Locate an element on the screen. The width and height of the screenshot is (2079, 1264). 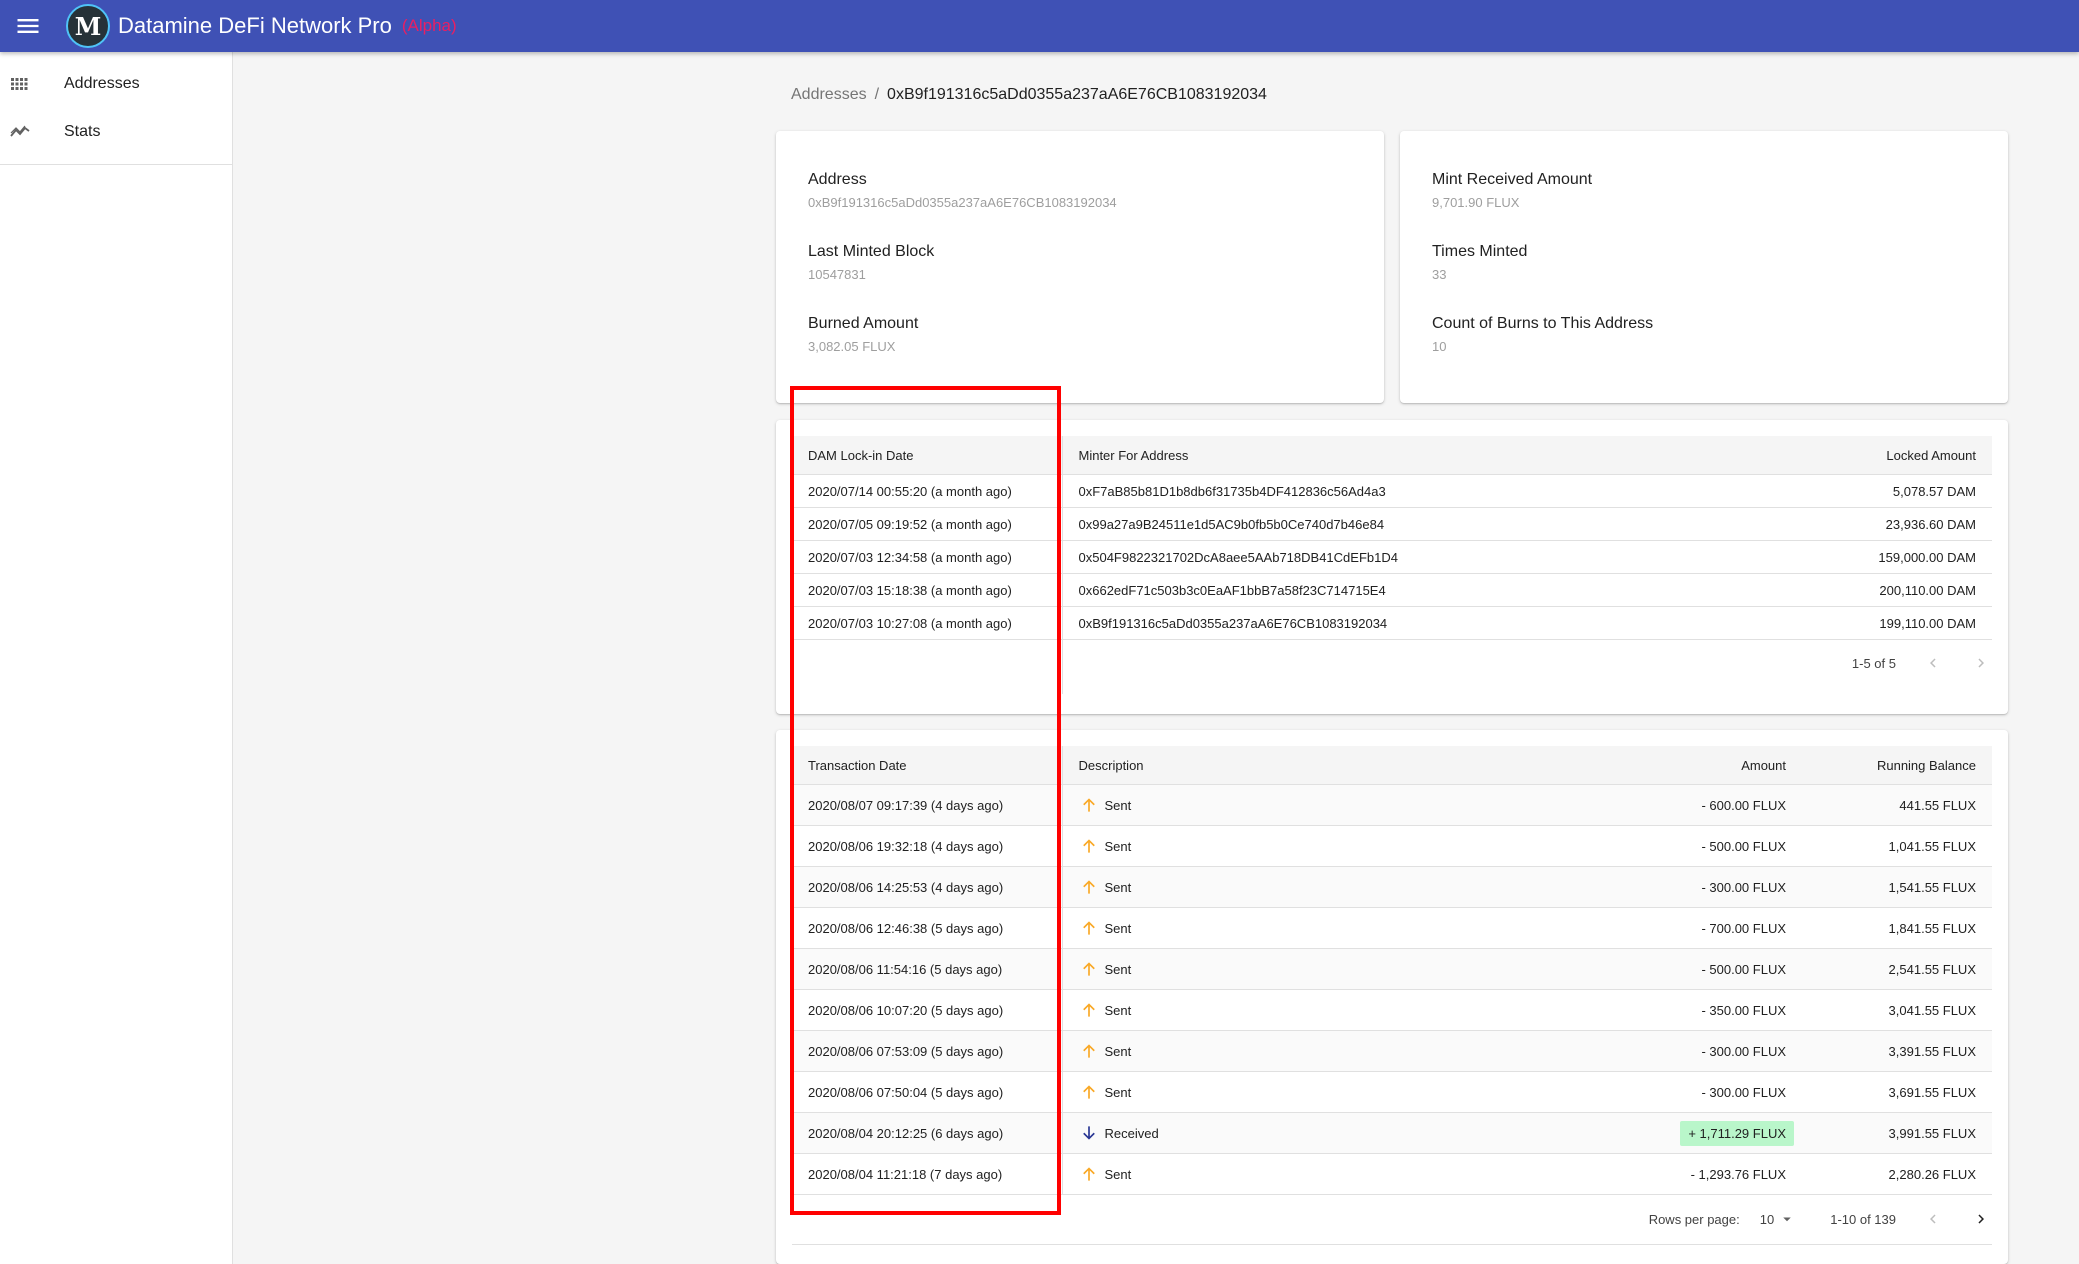
balance-cell: 441.55 FLUX is located at coordinates (1897, 805).